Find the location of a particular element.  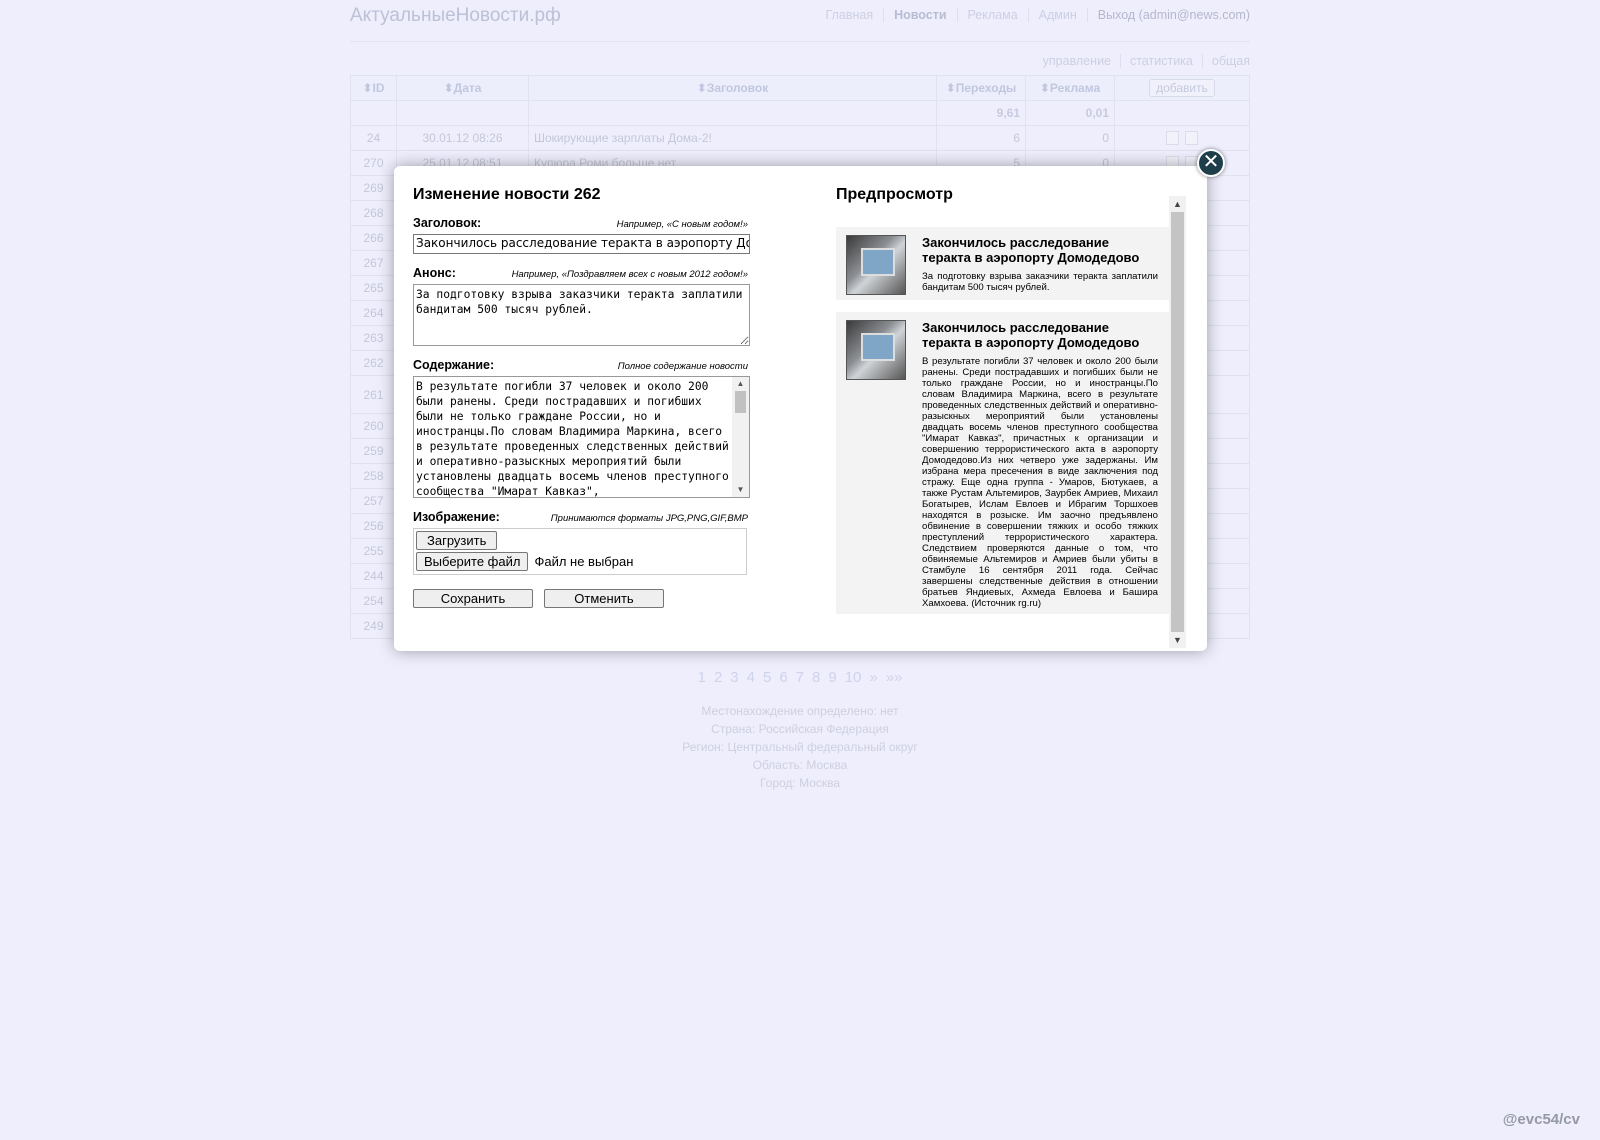

geo-region: Регион: Центральный федеральный округ is located at coordinates (800, 747).